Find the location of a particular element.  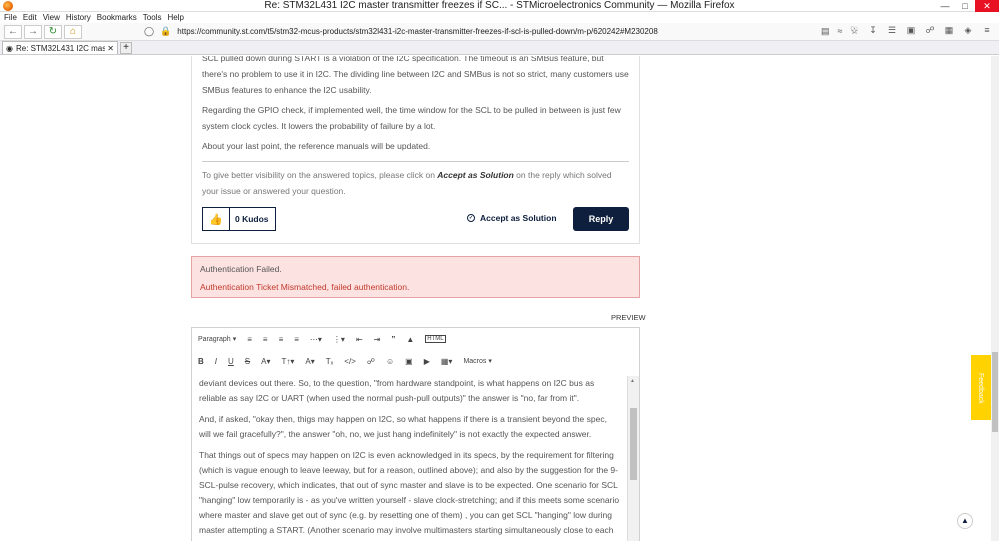

menu-help: Help is located at coordinates (175, 17).